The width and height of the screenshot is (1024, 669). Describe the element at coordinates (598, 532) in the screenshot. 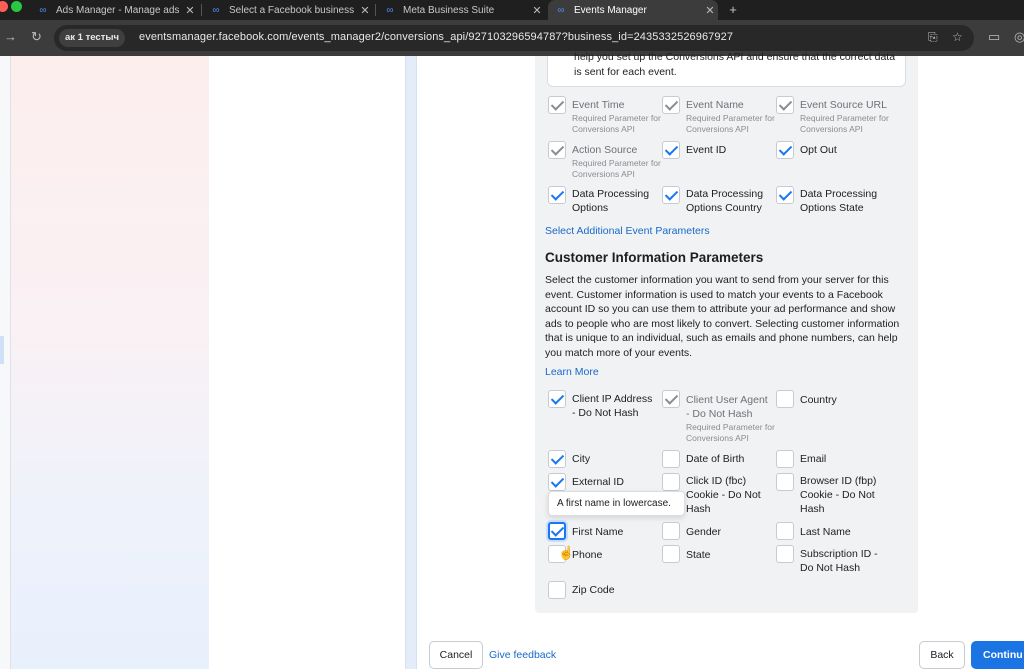

I see `label-first-name: First Name` at that location.